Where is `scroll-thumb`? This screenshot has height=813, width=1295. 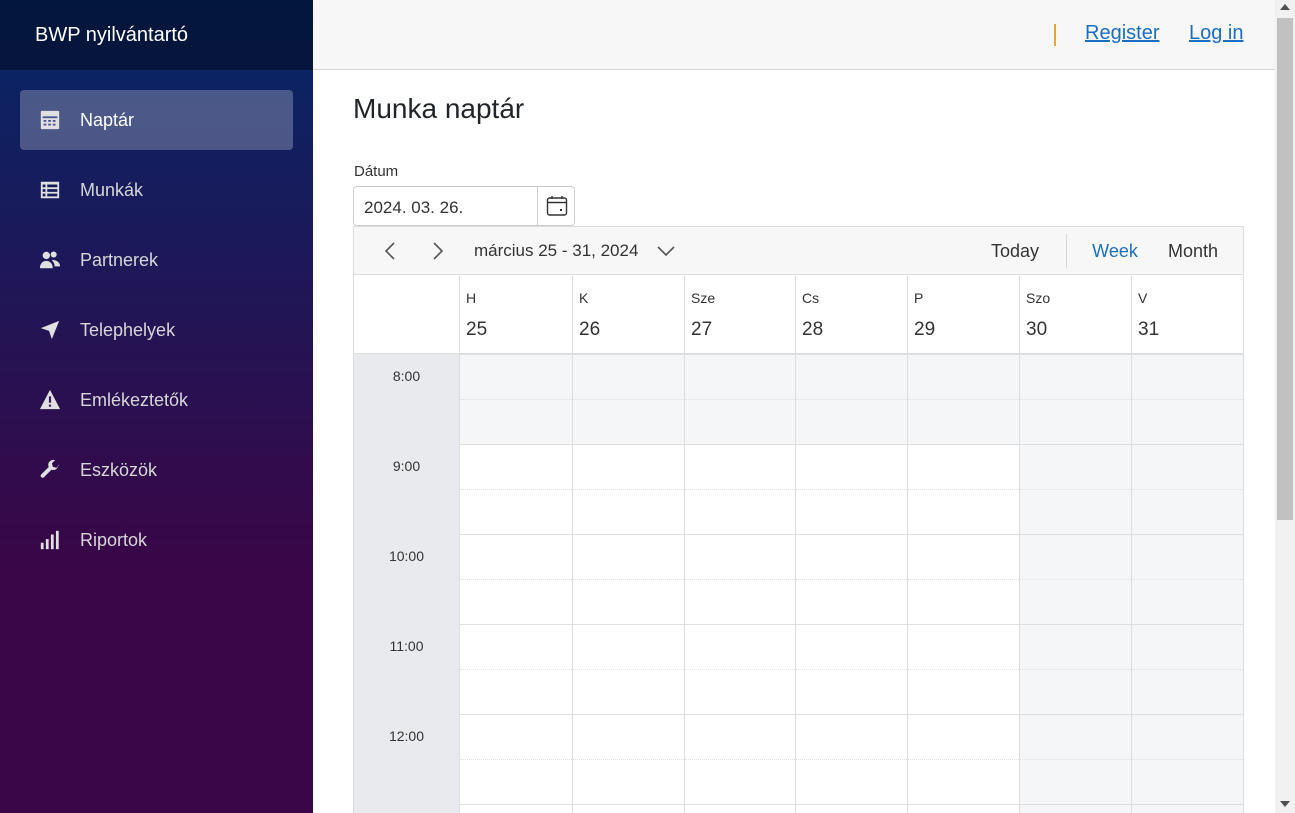
scroll-thumb is located at coordinates (1285, 269).